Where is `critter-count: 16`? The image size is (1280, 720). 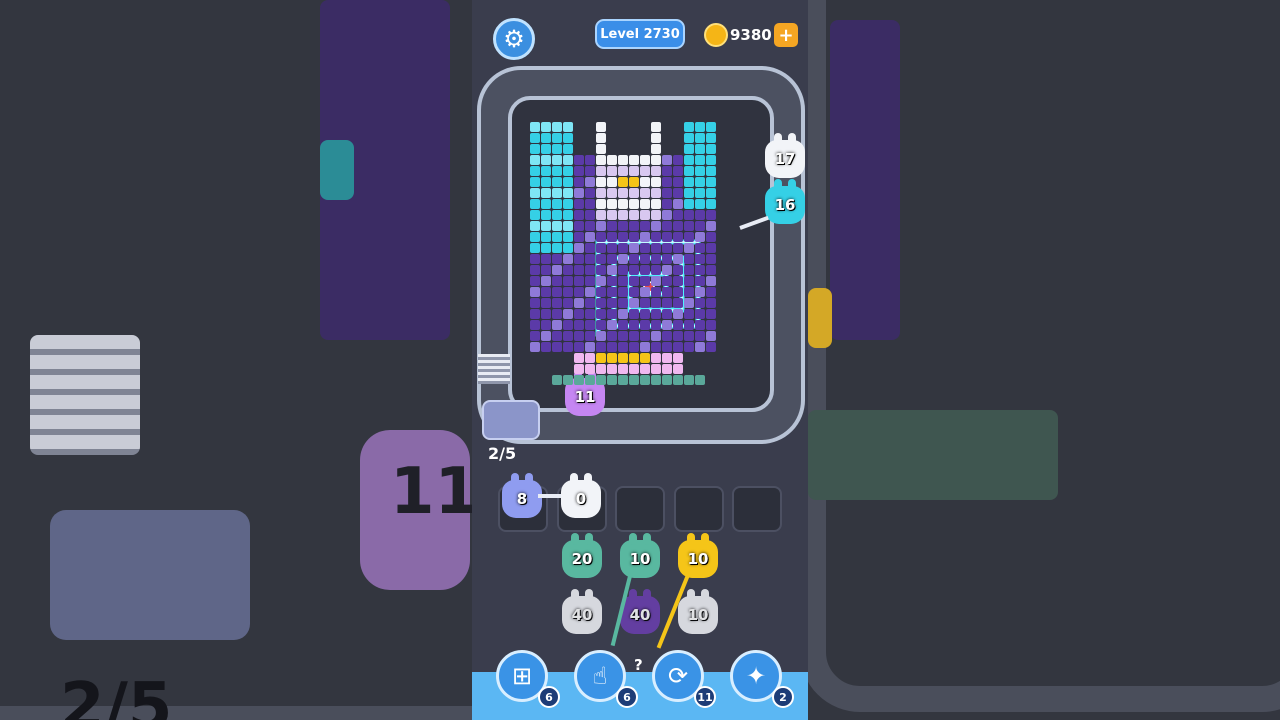 critter-count: 16 is located at coordinates (785, 205).